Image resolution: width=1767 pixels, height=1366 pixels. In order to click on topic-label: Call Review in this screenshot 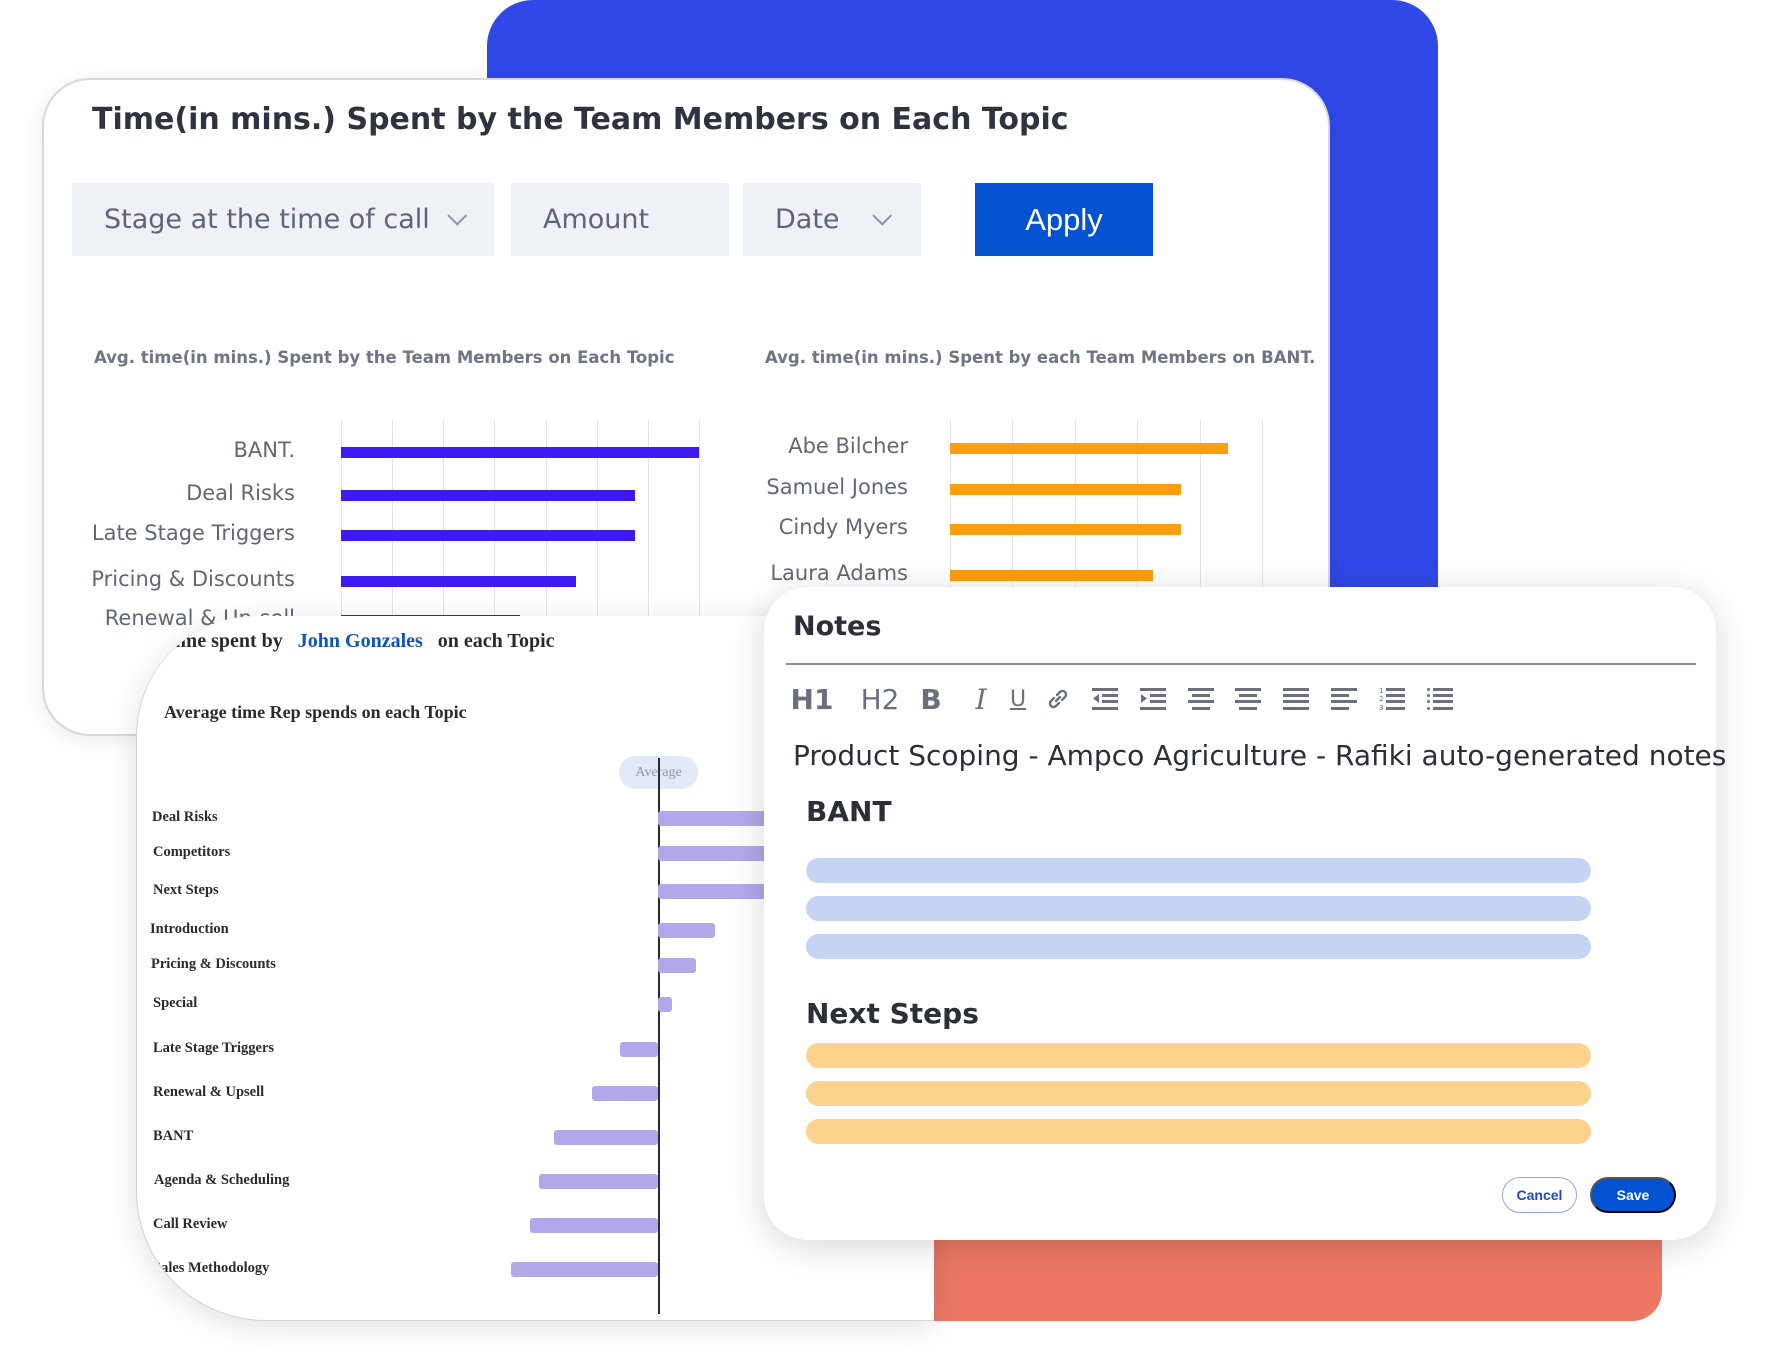, I will do `click(190, 1224)`.